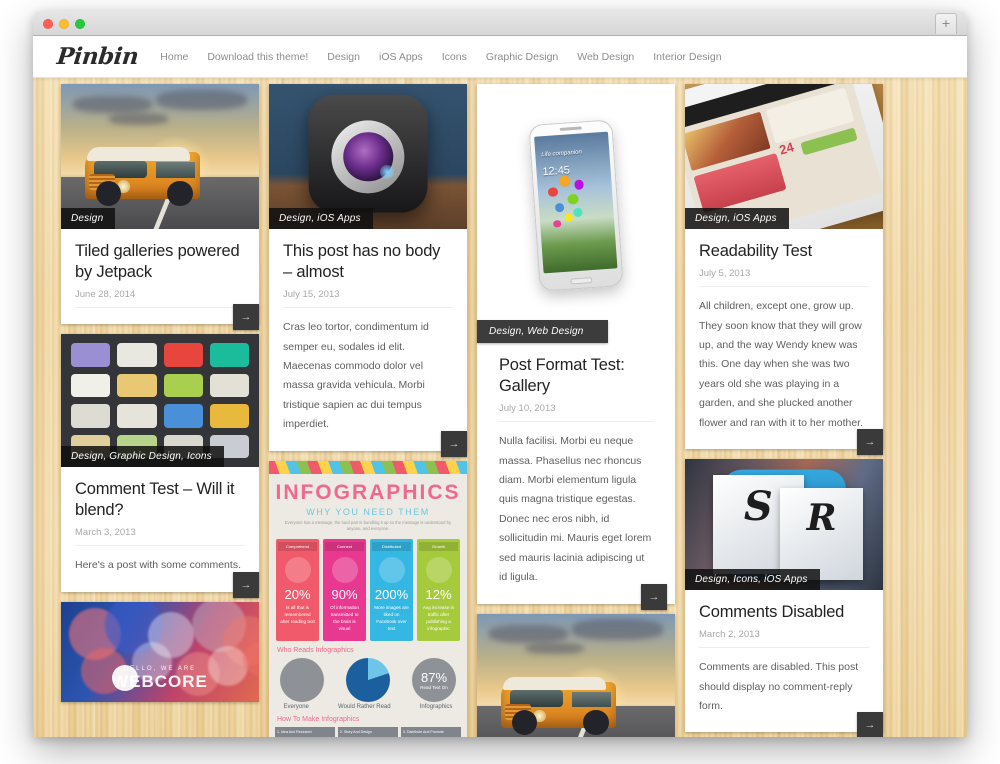  I want to click on infographic-subheading: WHY YOU NEED THEM, so click(368, 511).